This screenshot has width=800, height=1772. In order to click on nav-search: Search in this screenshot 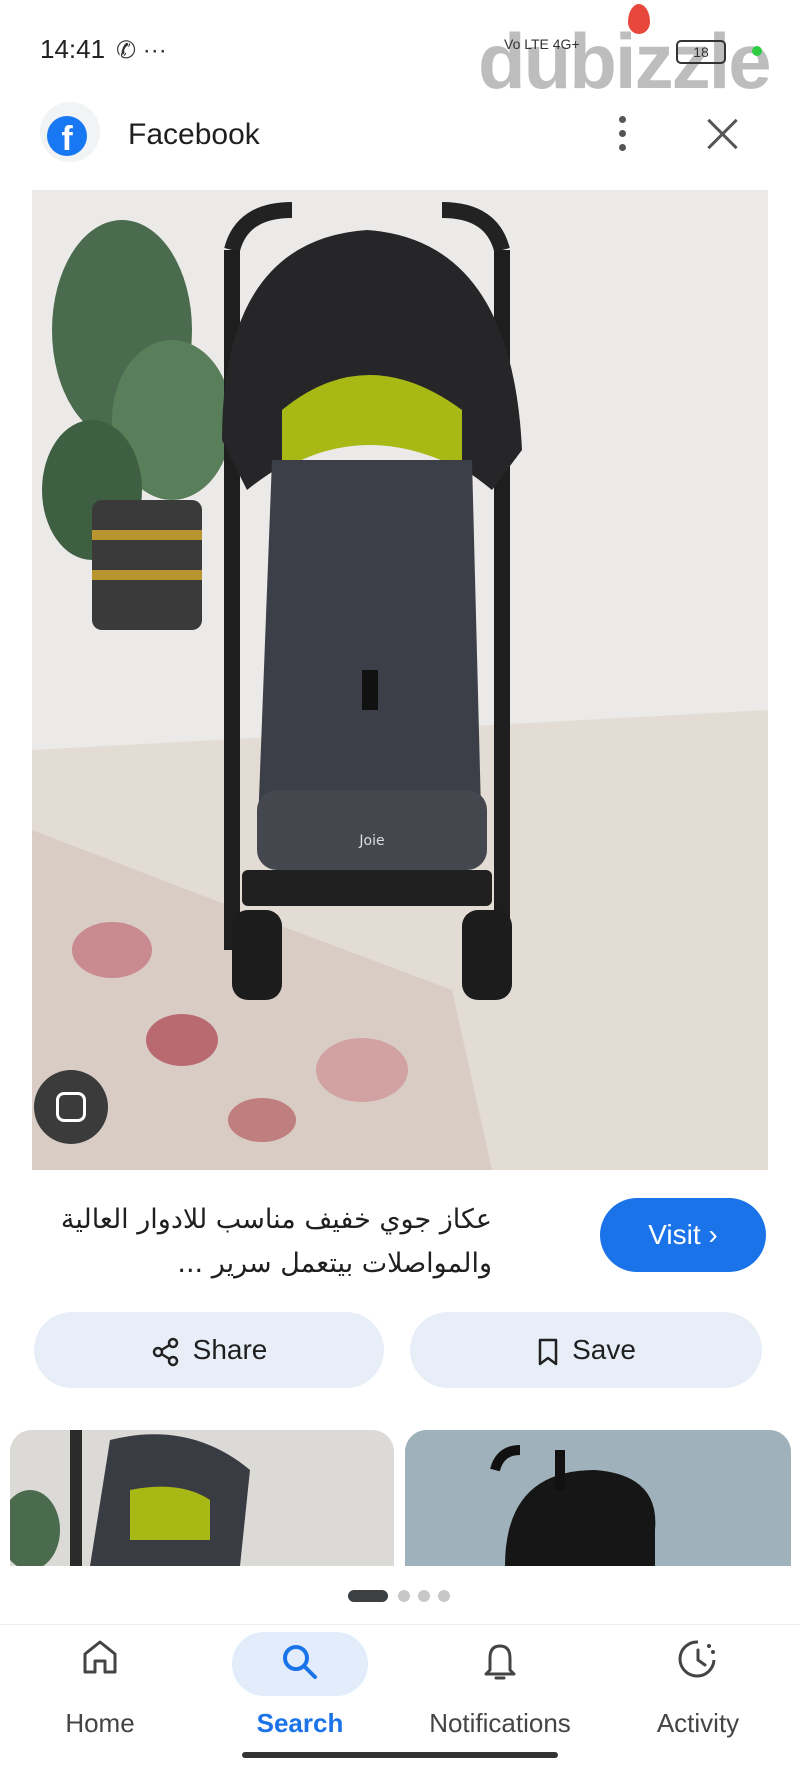, I will do `click(300, 1684)`.